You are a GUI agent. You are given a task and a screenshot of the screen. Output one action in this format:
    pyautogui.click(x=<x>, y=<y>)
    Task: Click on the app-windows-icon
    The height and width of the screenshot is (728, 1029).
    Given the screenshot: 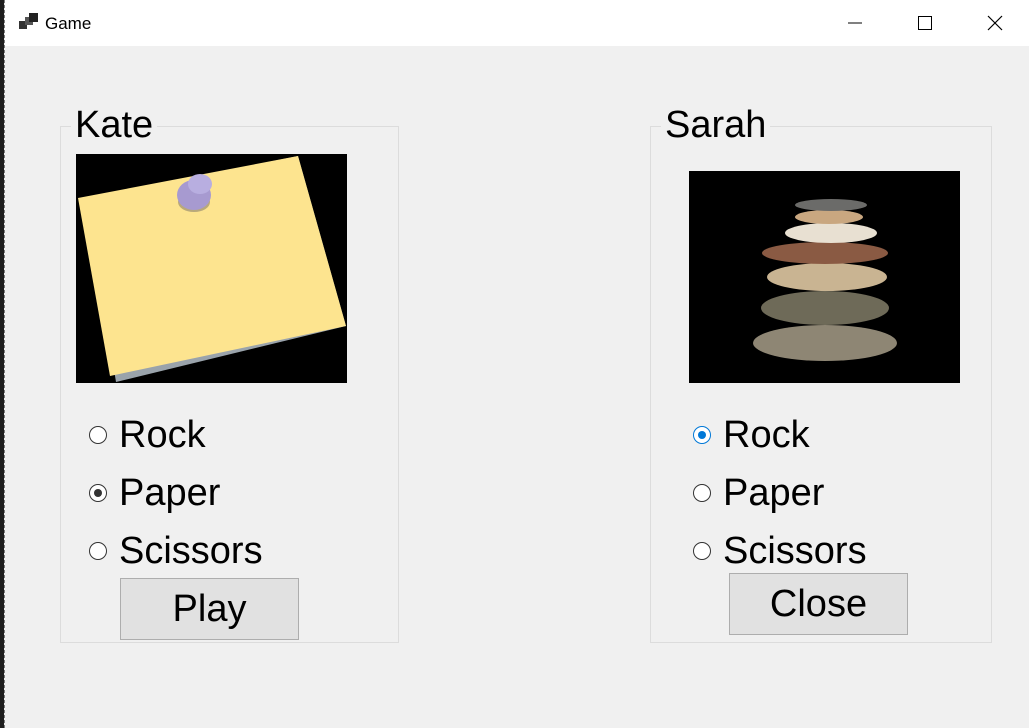 What is the action you would take?
    pyautogui.click(x=28, y=21)
    